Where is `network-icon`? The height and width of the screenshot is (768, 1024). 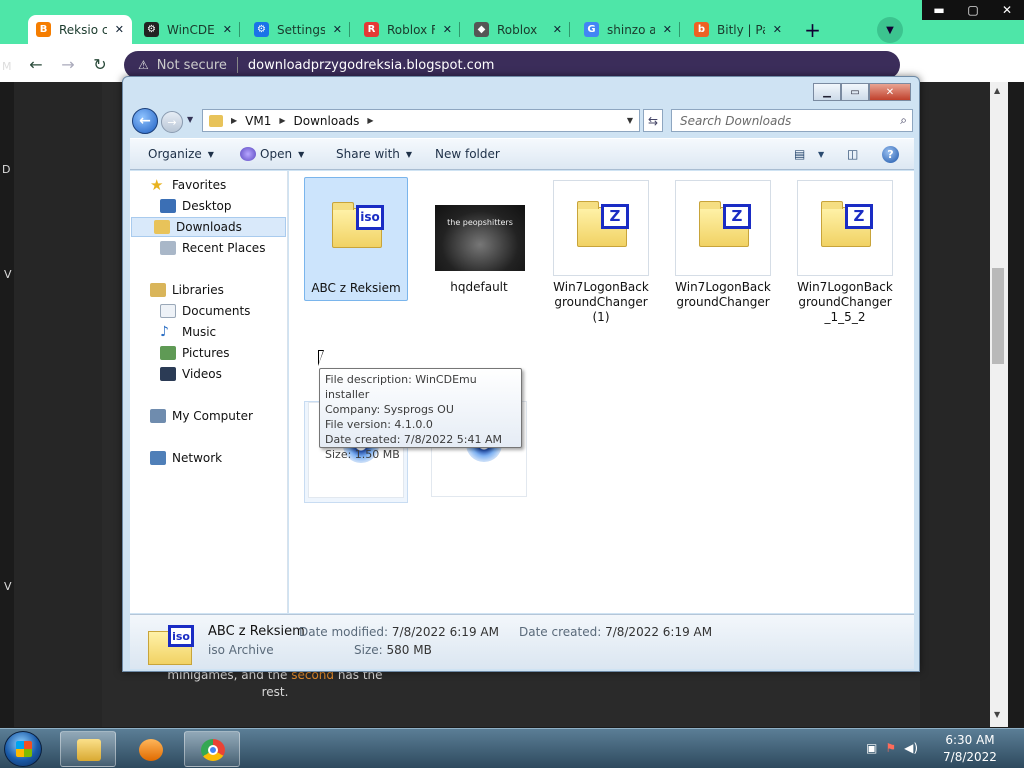
network-icon is located at coordinates (158, 458).